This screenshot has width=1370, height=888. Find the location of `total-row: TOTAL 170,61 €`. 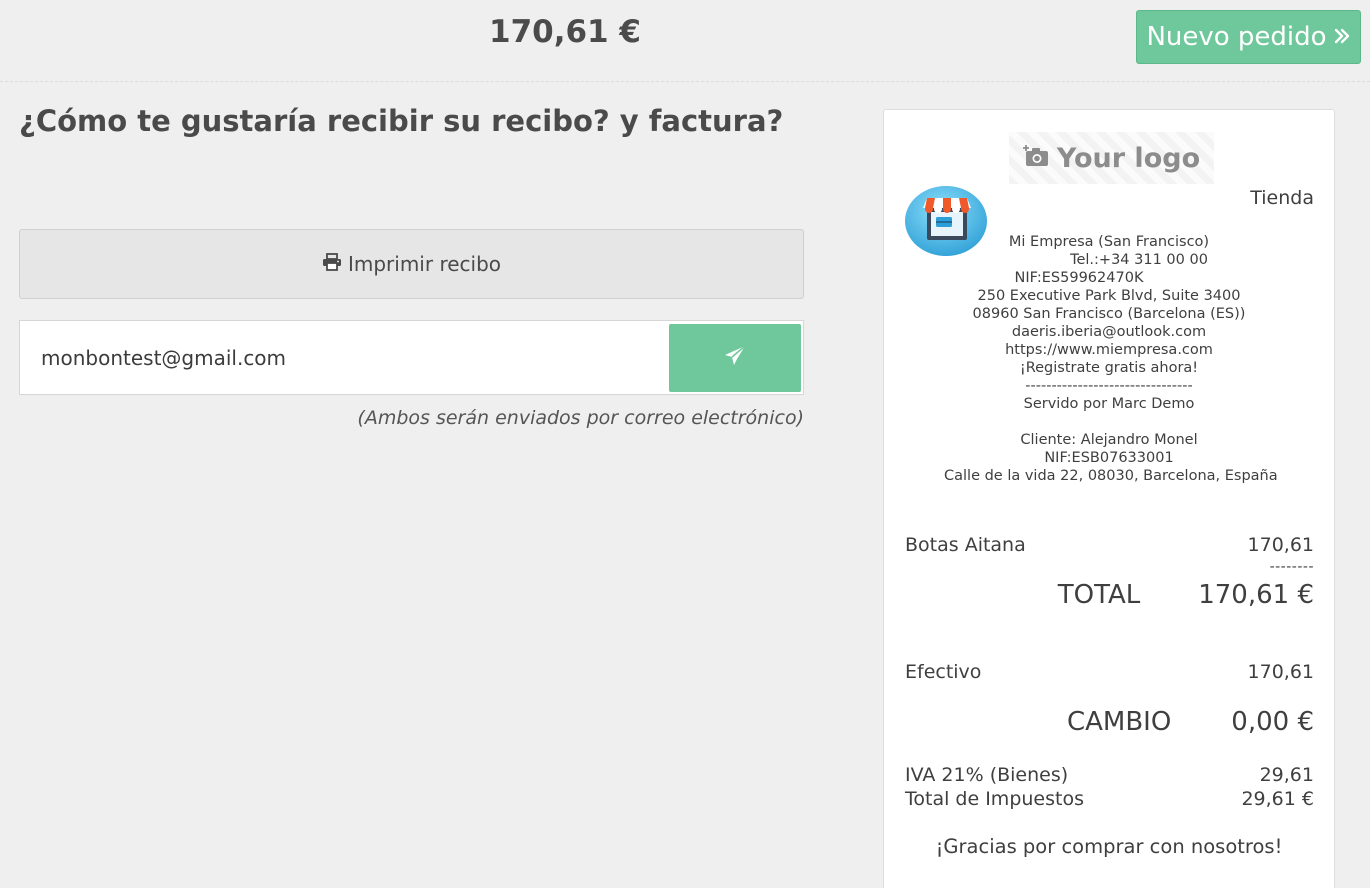

total-row: TOTAL 170,61 € is located at coordinates (1186, 595).